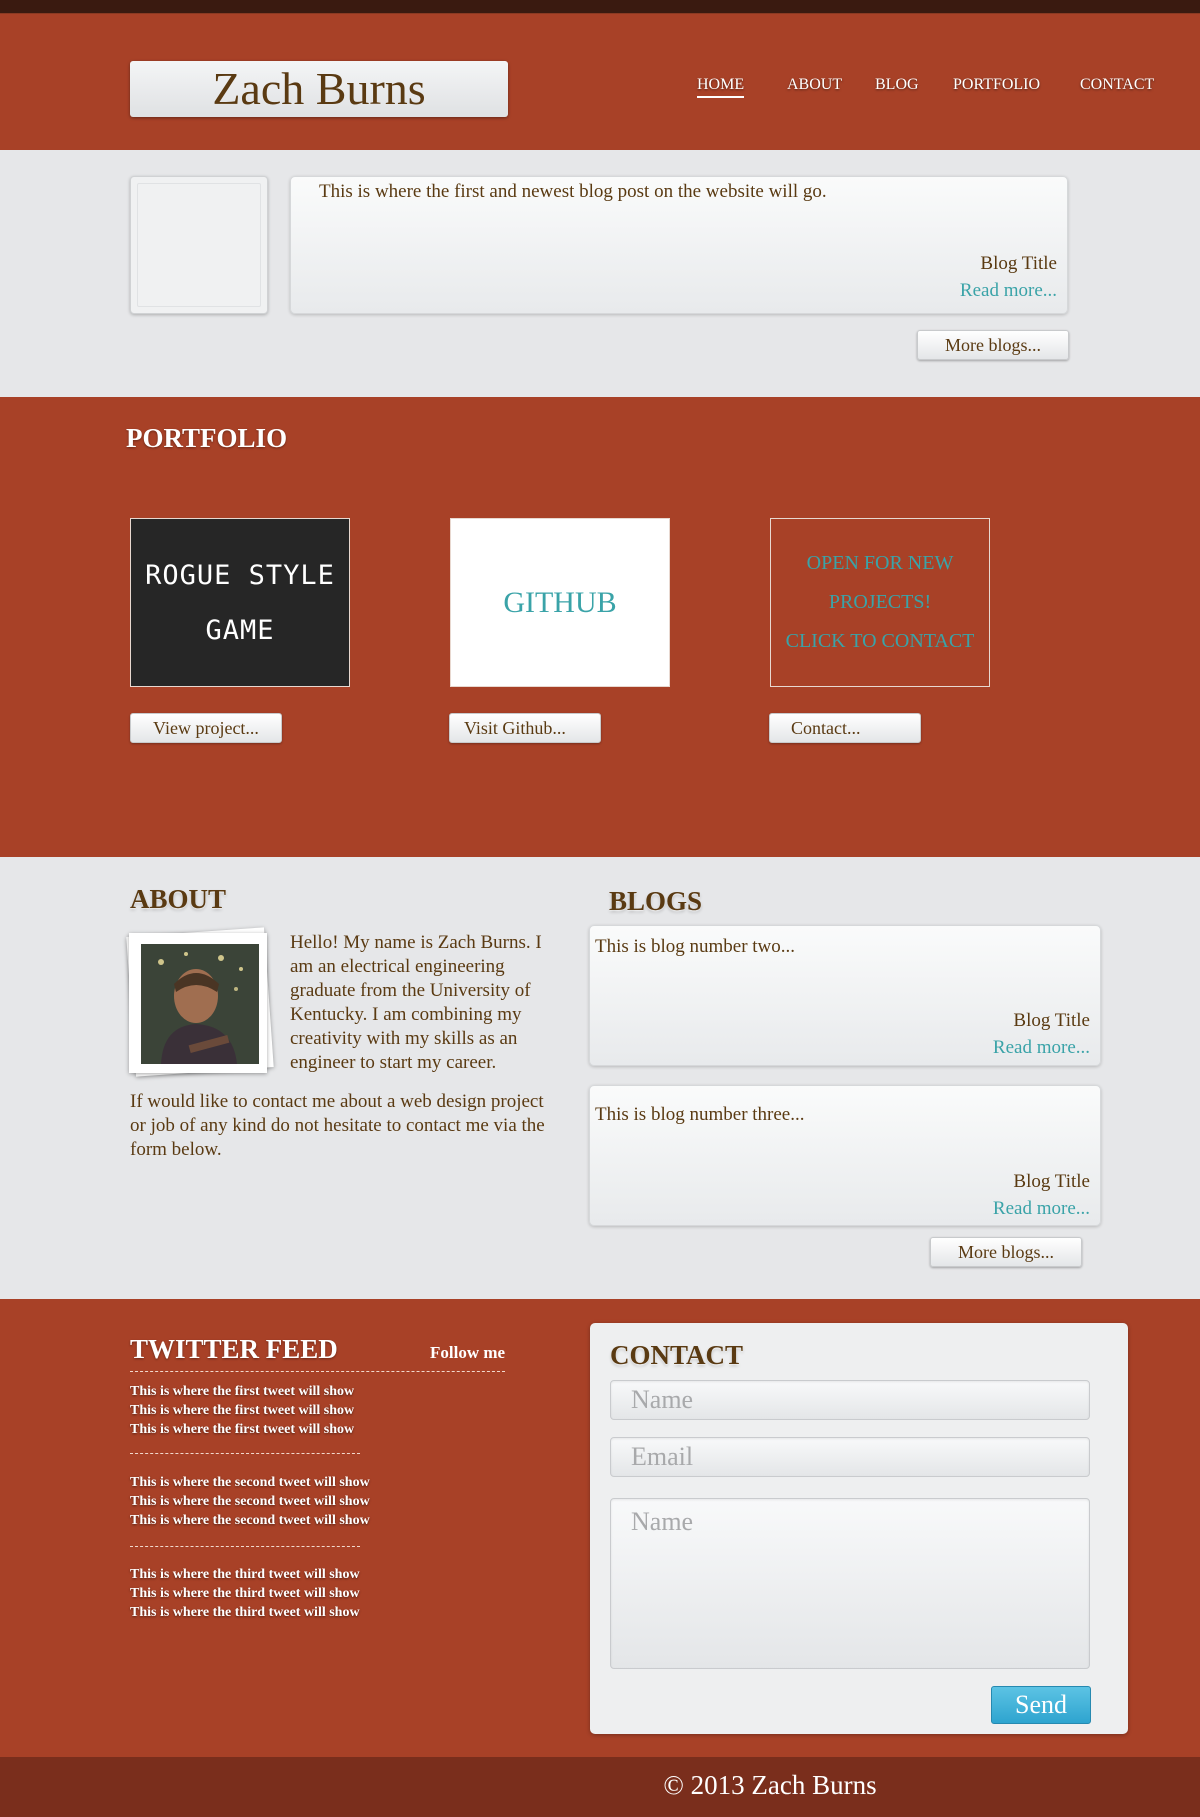 The height and width of the screenshot is (1817, 1200). I want to click on profile-photo, so click(200, 1004).